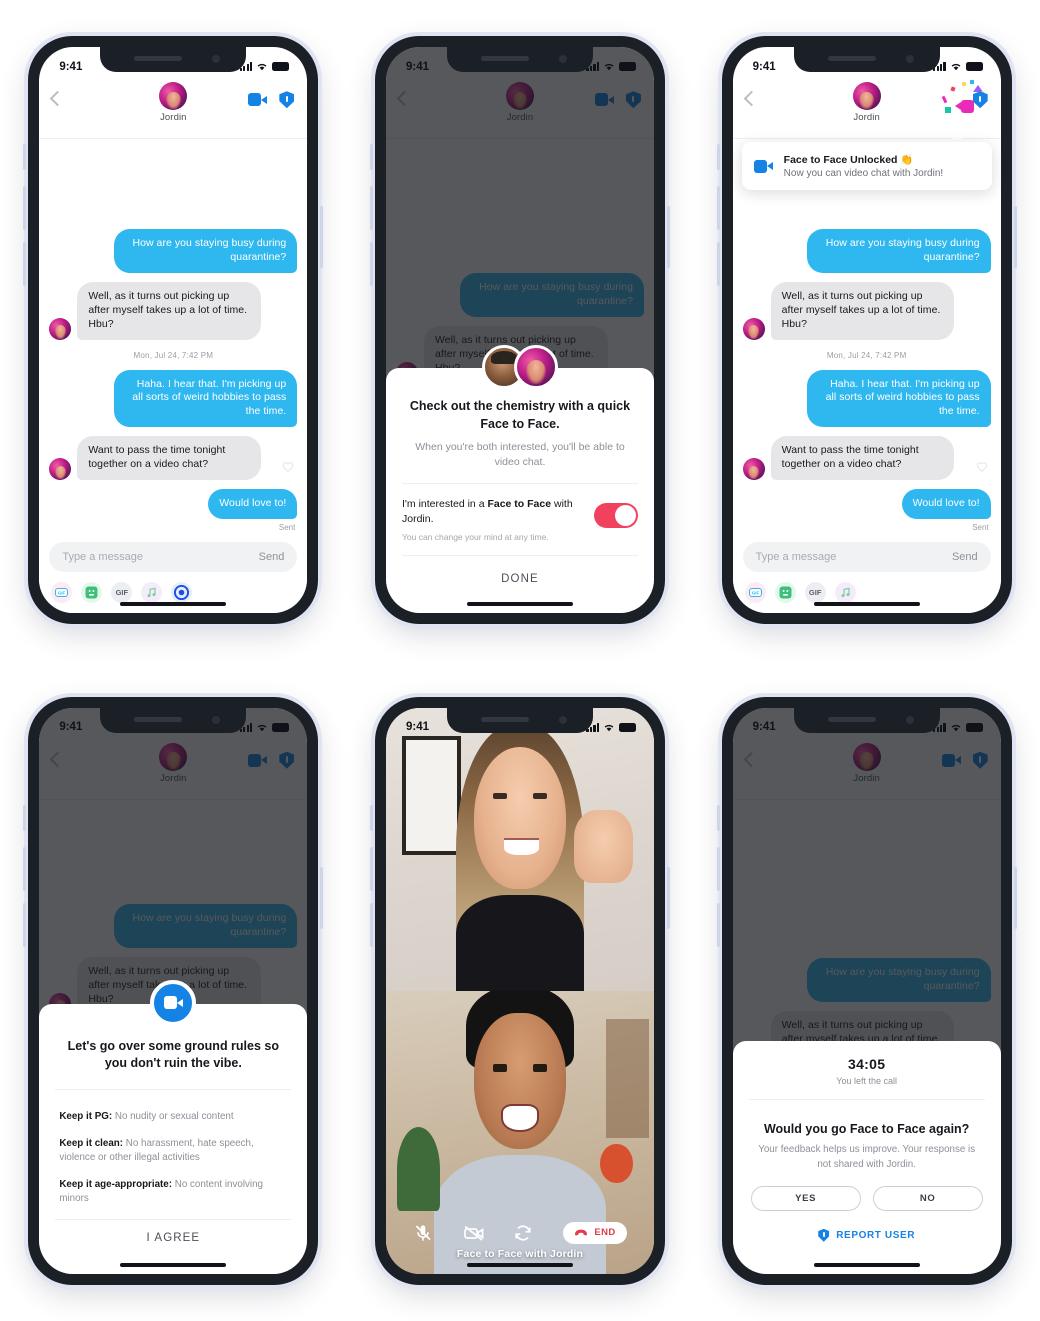 The height and width of the screenshot is (1321, 1040). What do you see at coordinates (519, 849) in the screenshot?
I see `remote-video-feed` at bounding box center [519, 849].